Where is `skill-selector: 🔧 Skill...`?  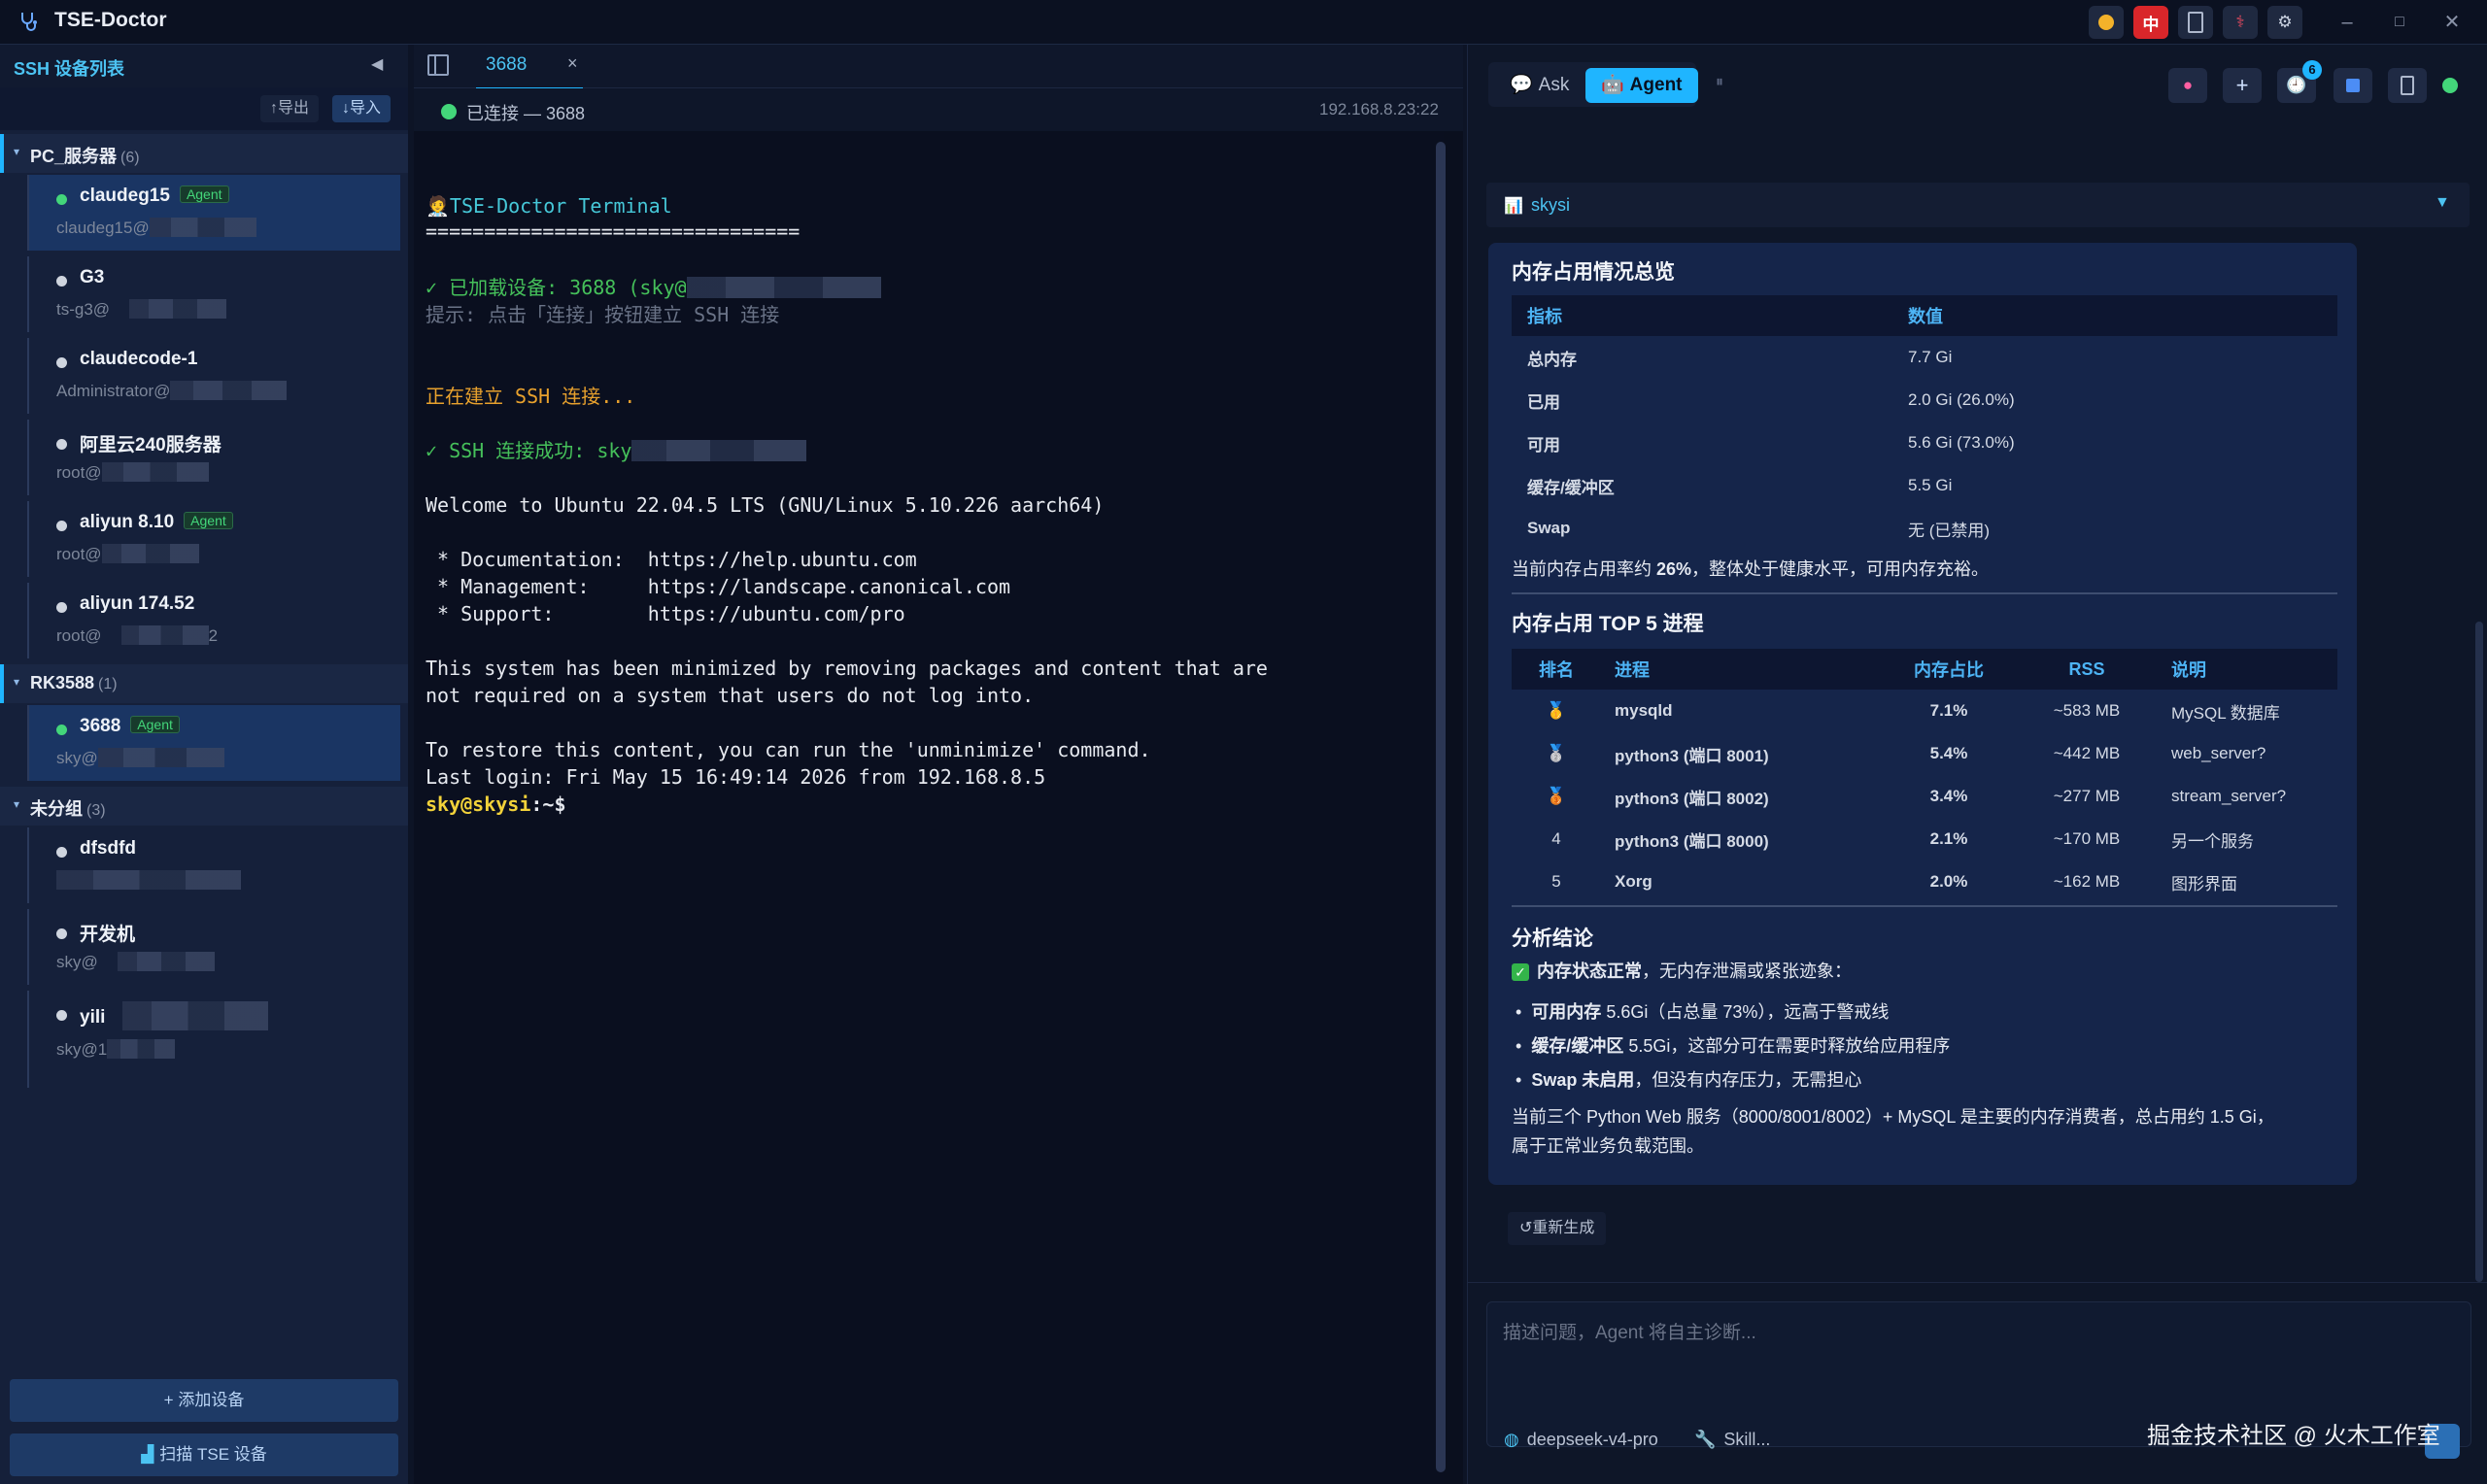 skill-selector: 🔧 Skill... is located at coordinates (1732, 1440).